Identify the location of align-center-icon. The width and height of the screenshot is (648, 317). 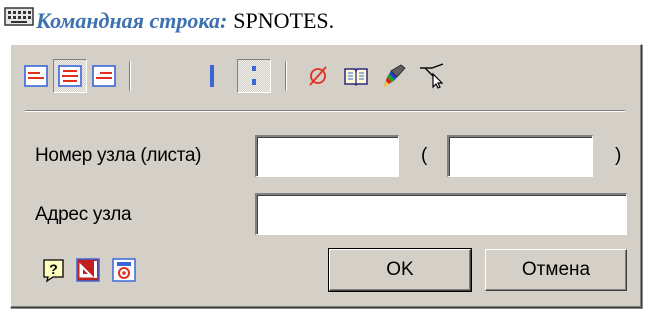
(70, 76).